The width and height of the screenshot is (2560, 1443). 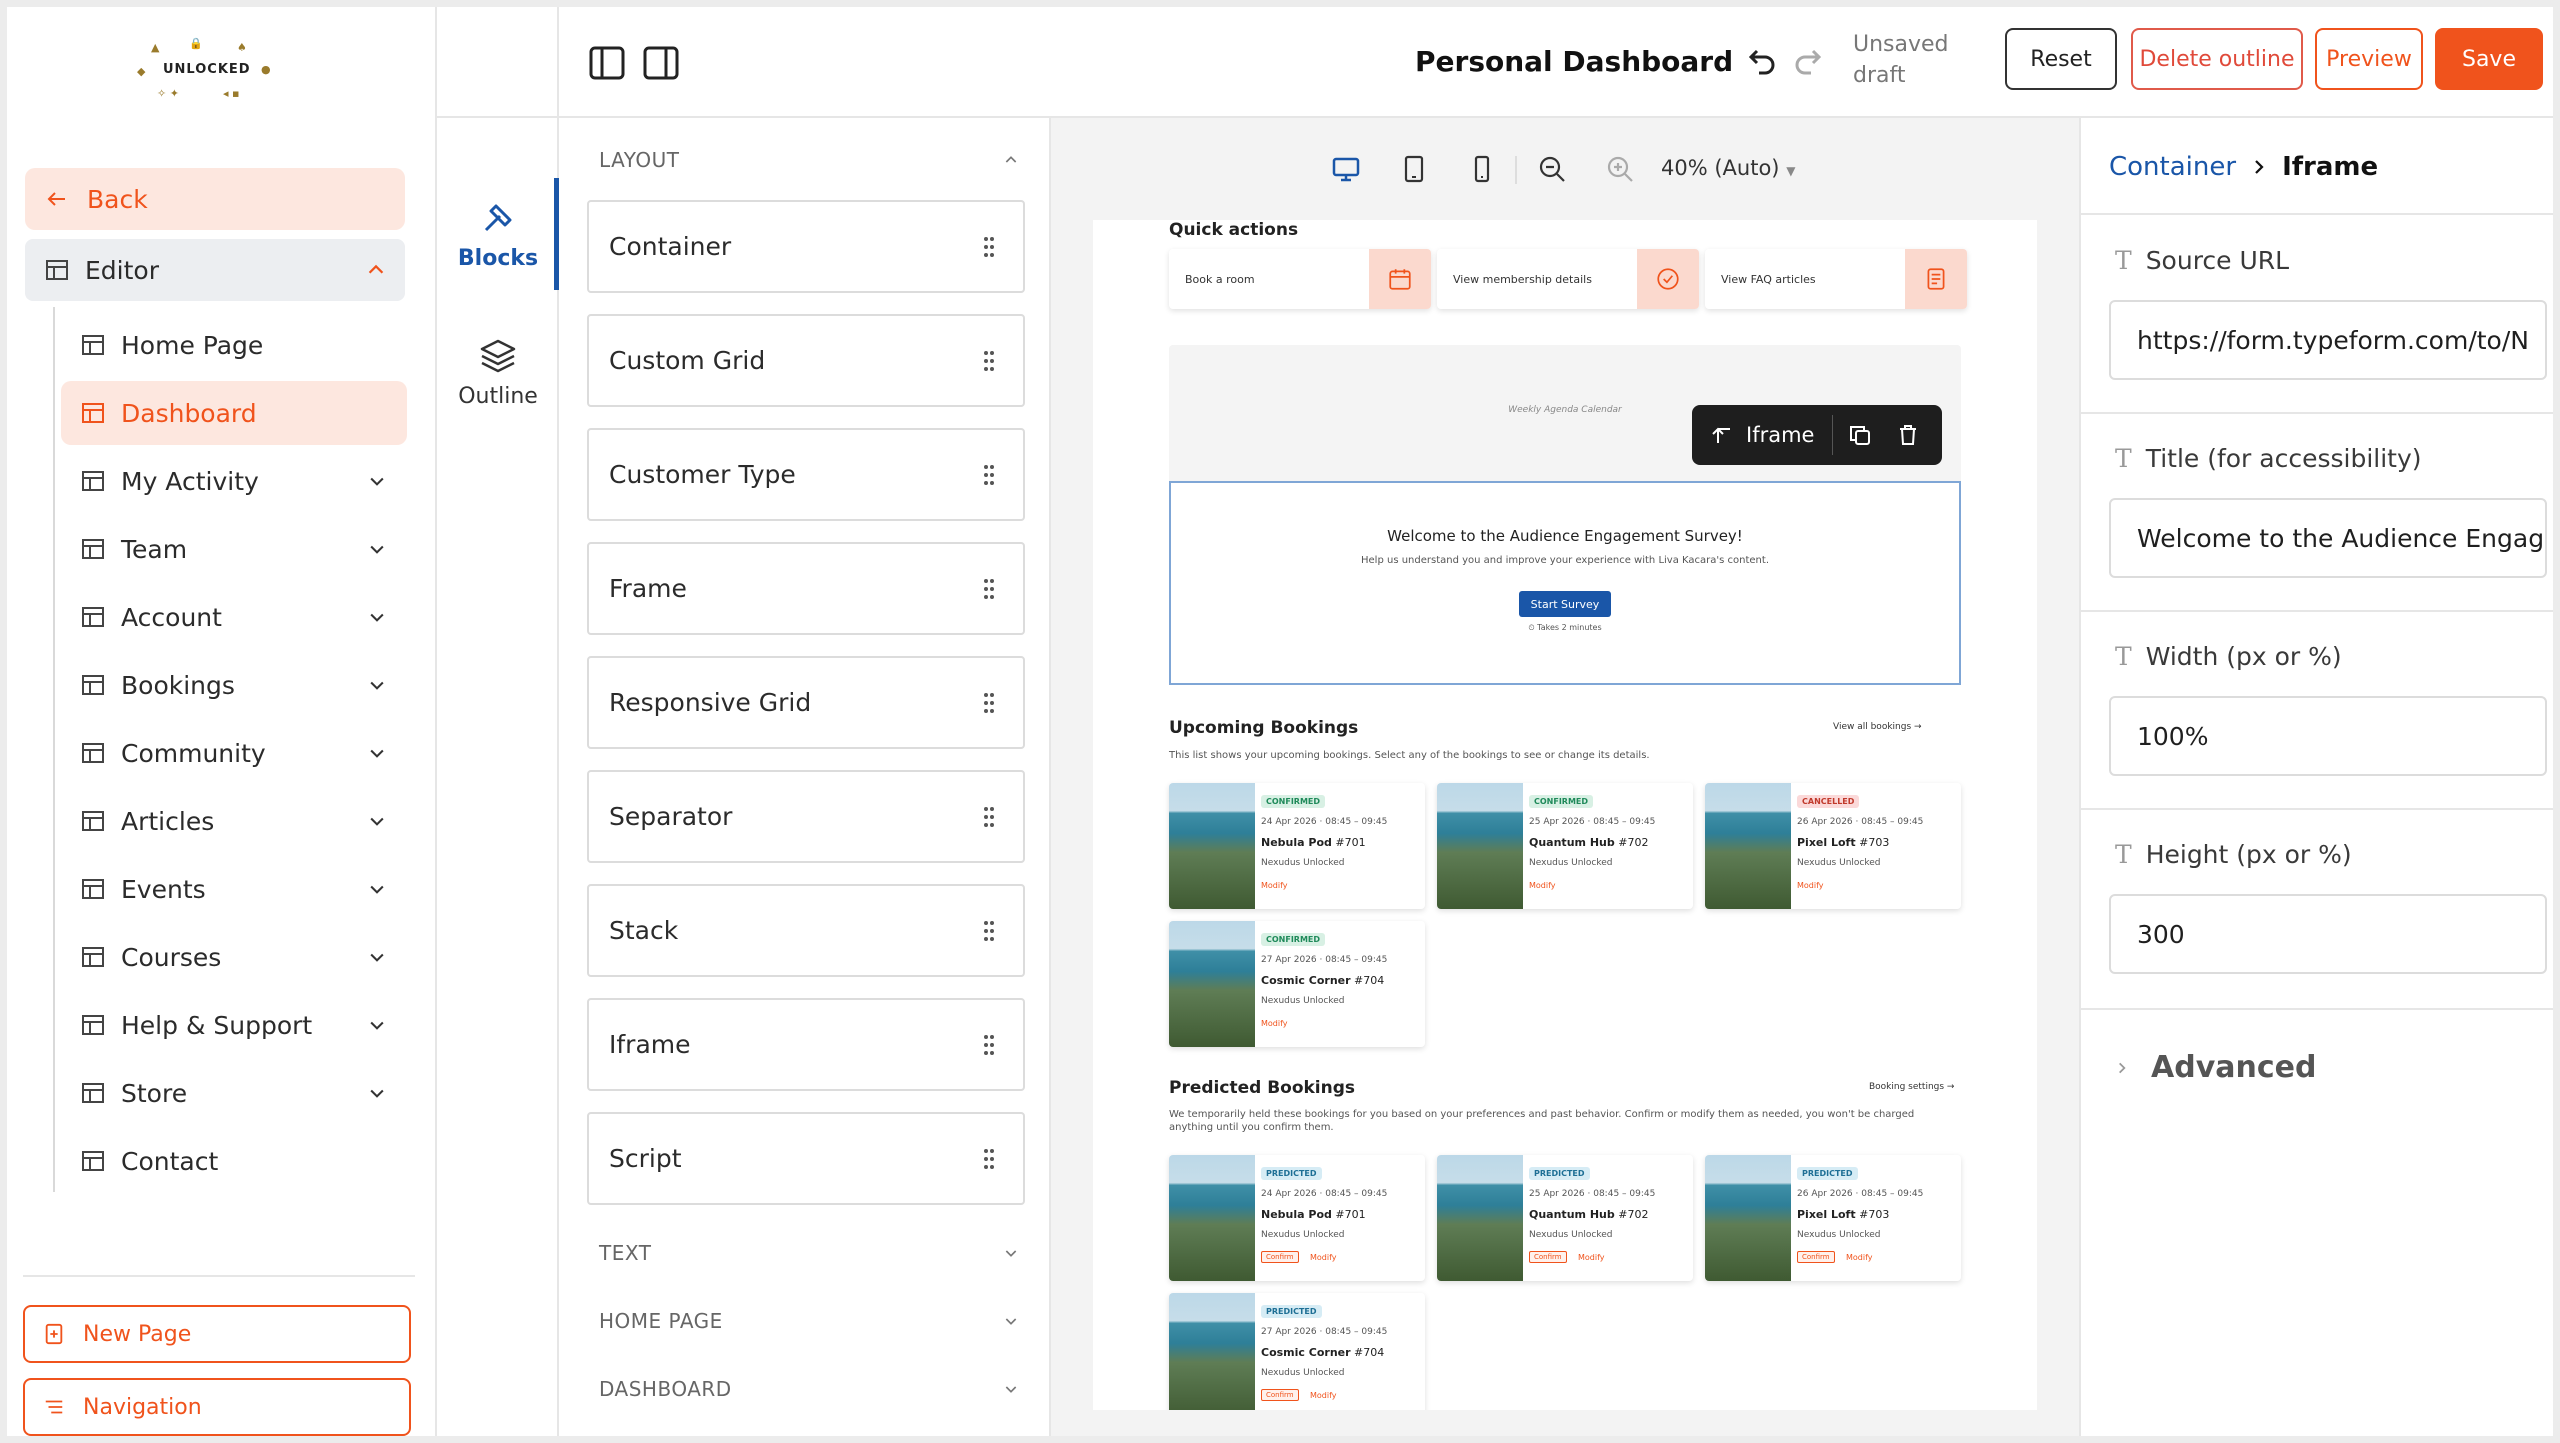 I want to click on editor-section-toggle: Editor, so click(x=215, y=270).